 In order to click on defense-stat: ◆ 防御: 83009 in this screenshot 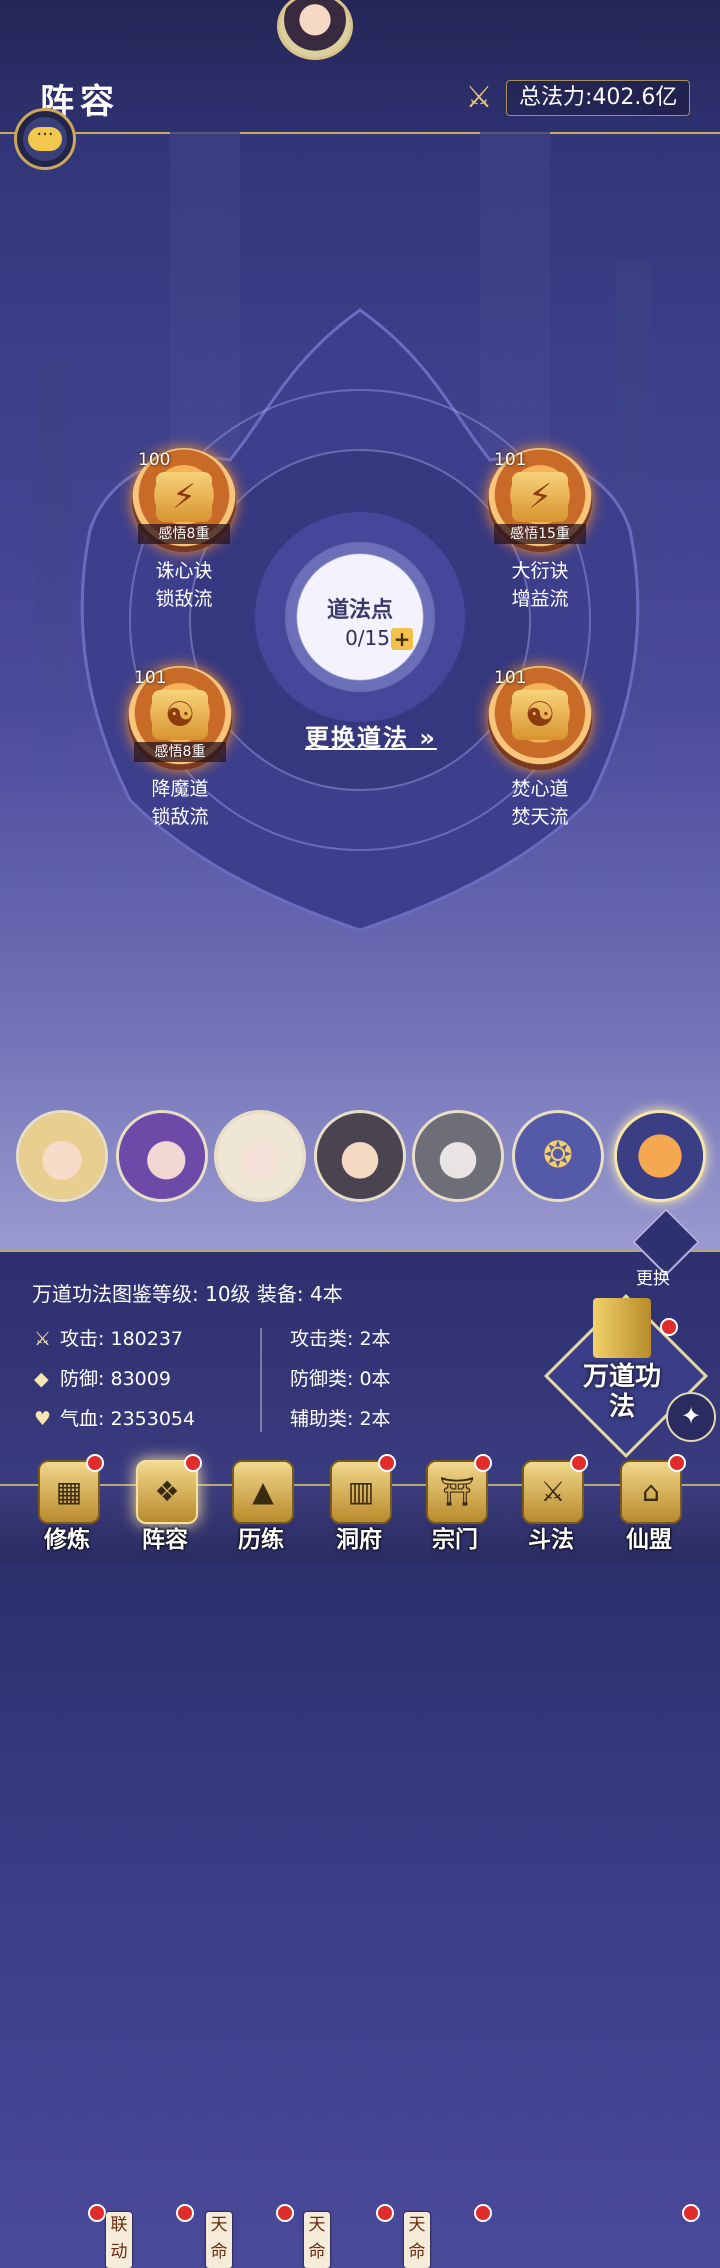, I will do `click(102, 1377)`.